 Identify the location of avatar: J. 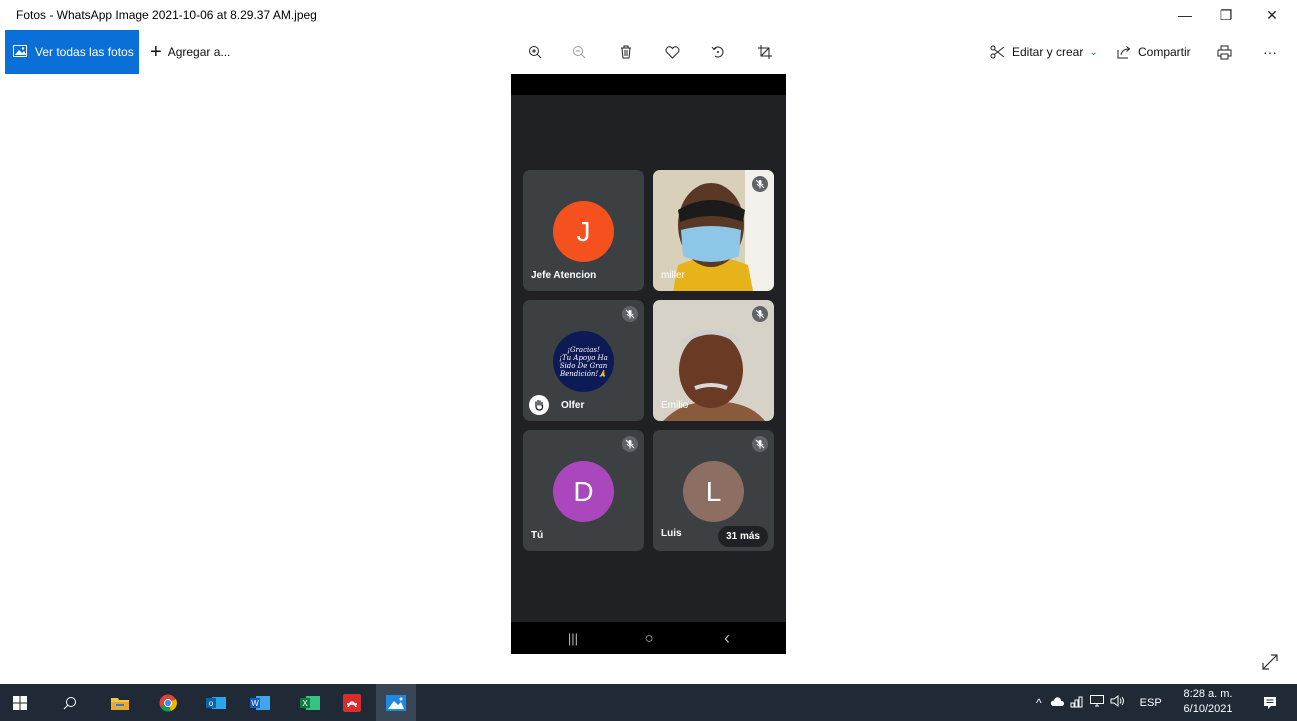
(583, 231).